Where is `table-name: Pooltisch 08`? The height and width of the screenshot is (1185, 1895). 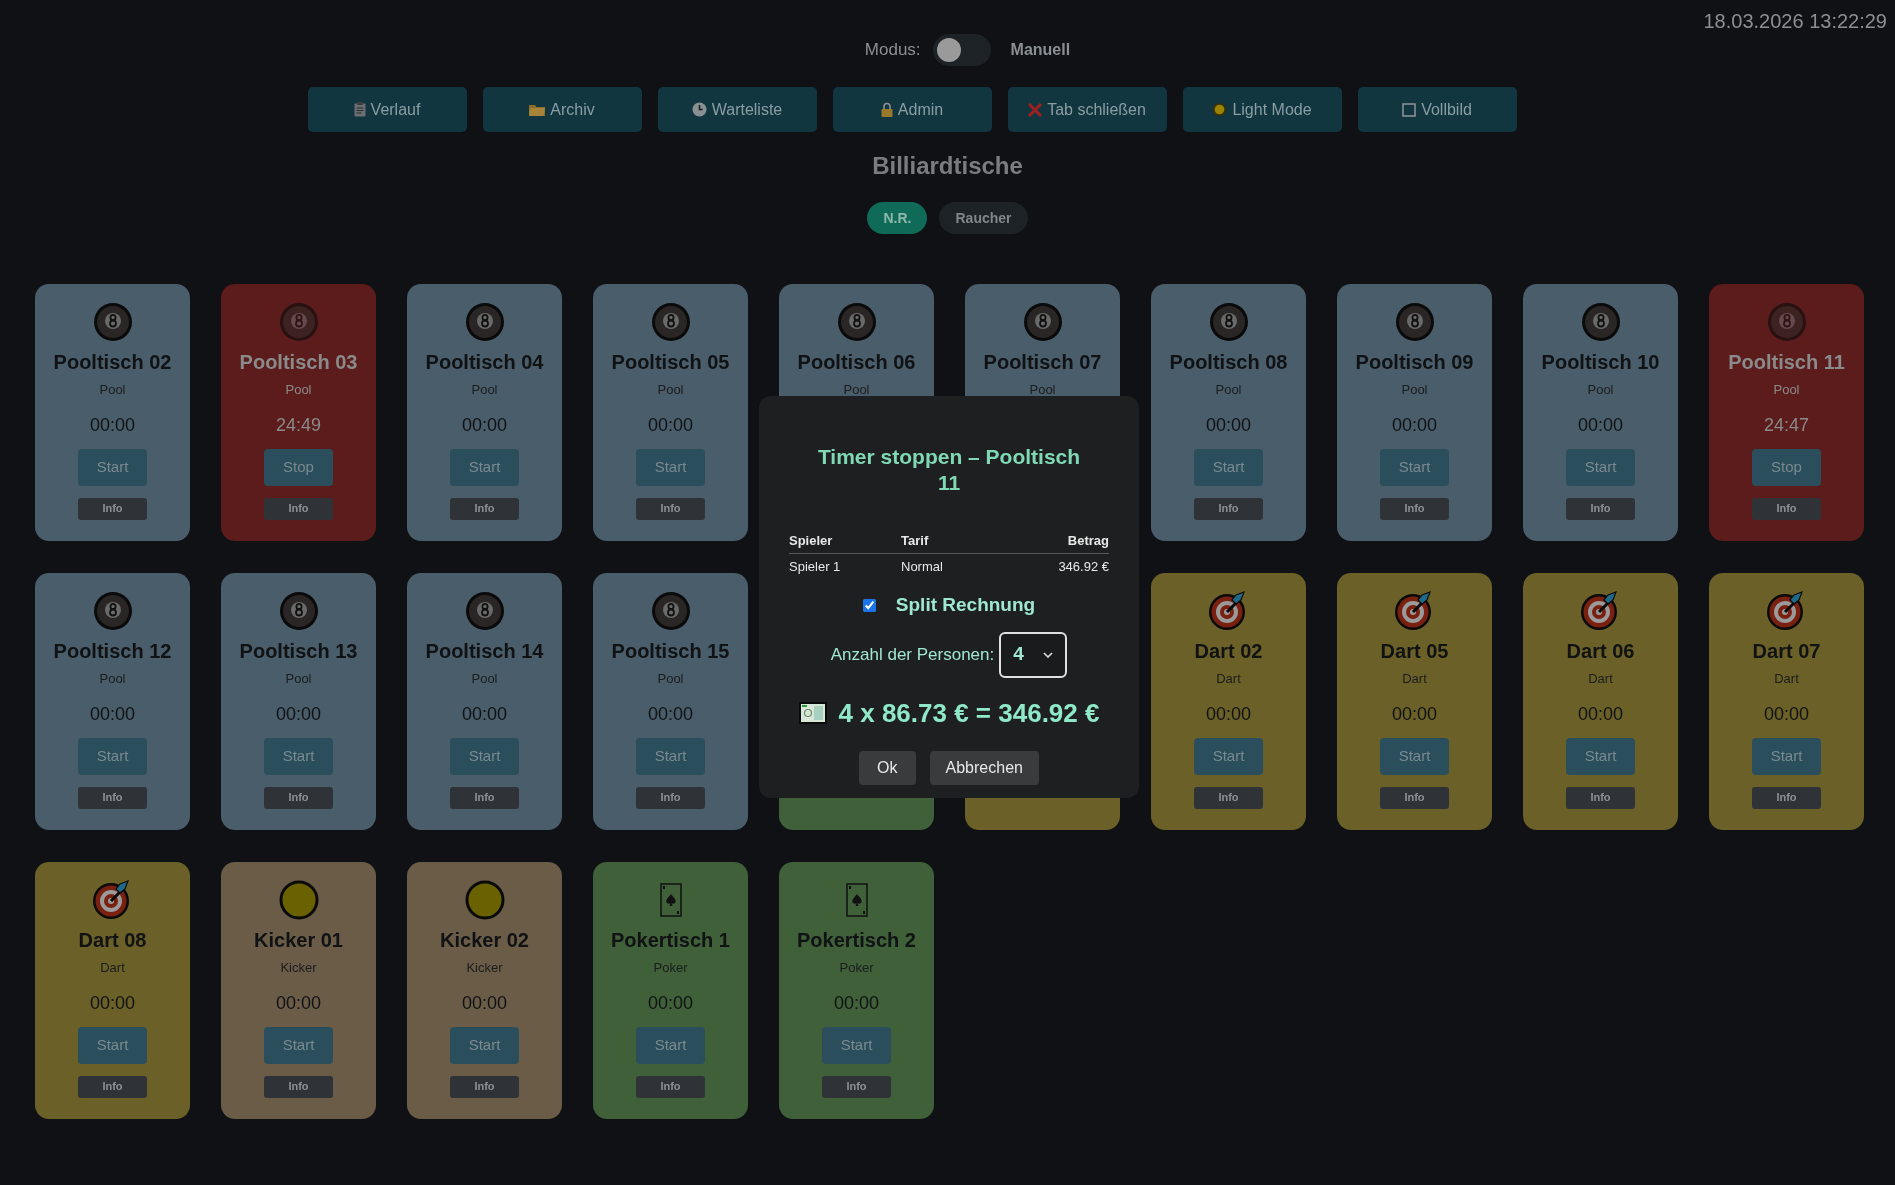
table-name: Pooltisch 08 is located at coordinates (1228, 362).